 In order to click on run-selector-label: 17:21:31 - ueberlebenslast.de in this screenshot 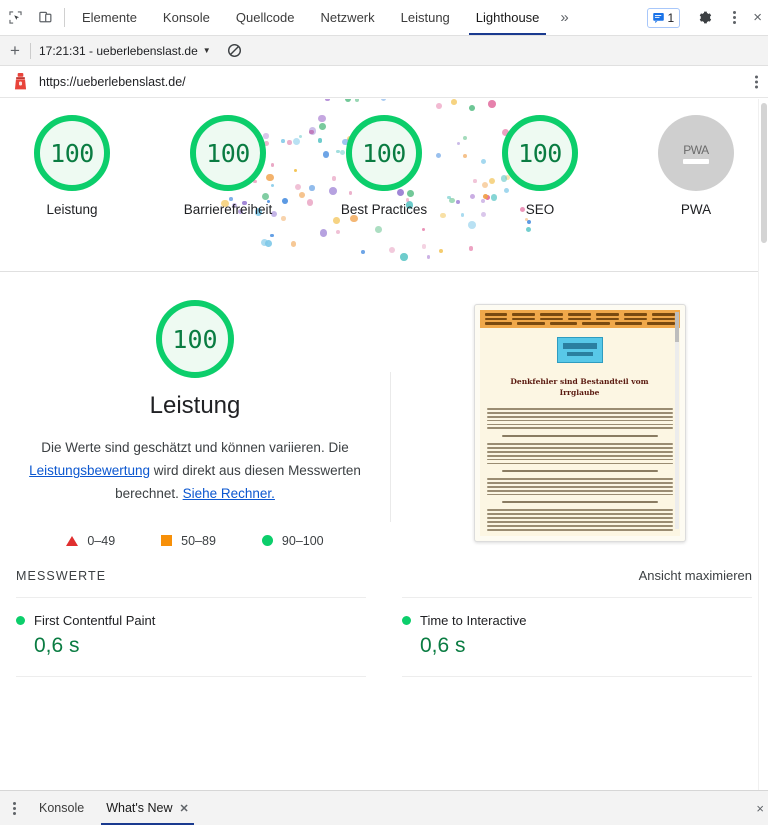, I will do `click(118, 50)`.